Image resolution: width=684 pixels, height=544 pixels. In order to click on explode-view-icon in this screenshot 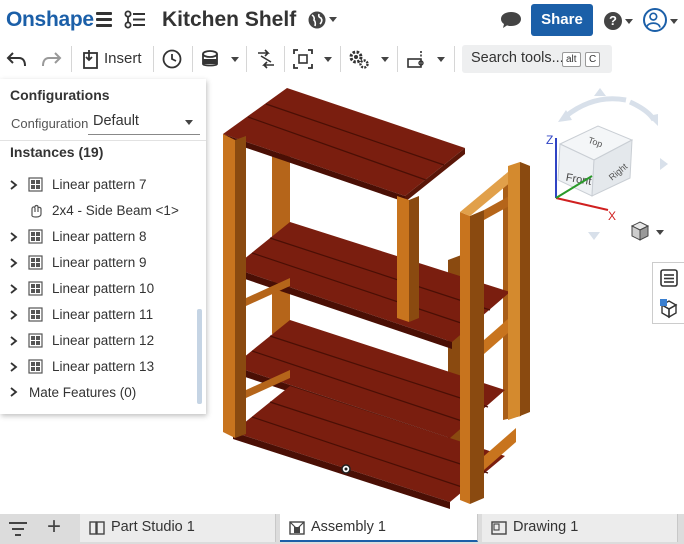, I will do `click(416, 59)`.